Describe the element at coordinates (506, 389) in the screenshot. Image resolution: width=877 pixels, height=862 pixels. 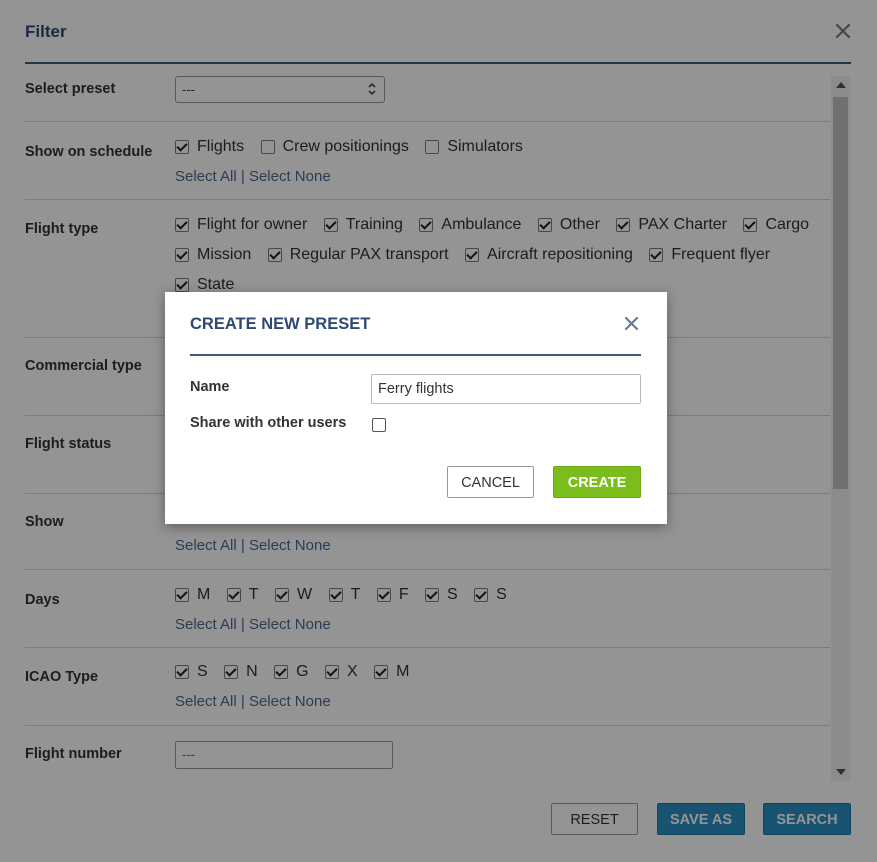
I see `preset-name-input: Ferry flights` at that location.